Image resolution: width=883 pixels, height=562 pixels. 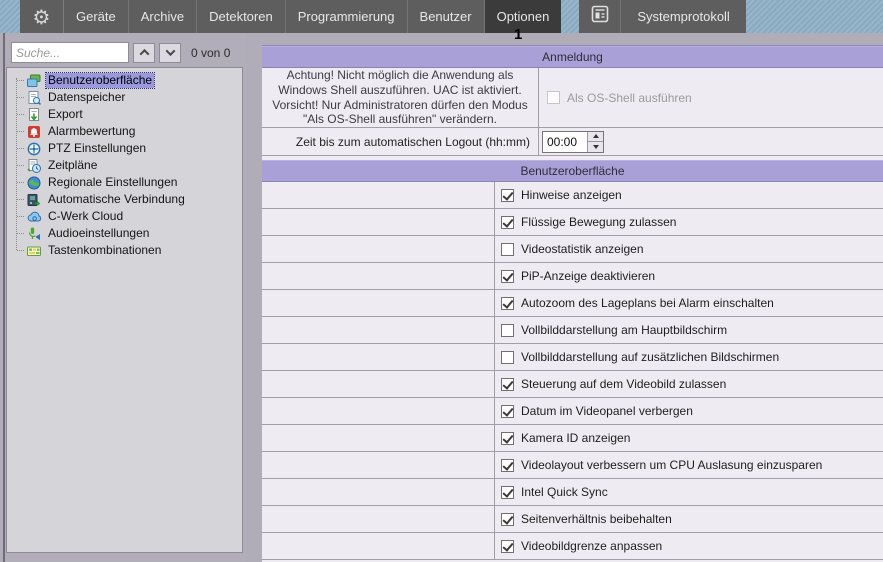 I want to click on sidebar-item-regionale-einstellungen: Regionale Einstellungen, so click(x=124, y=182).